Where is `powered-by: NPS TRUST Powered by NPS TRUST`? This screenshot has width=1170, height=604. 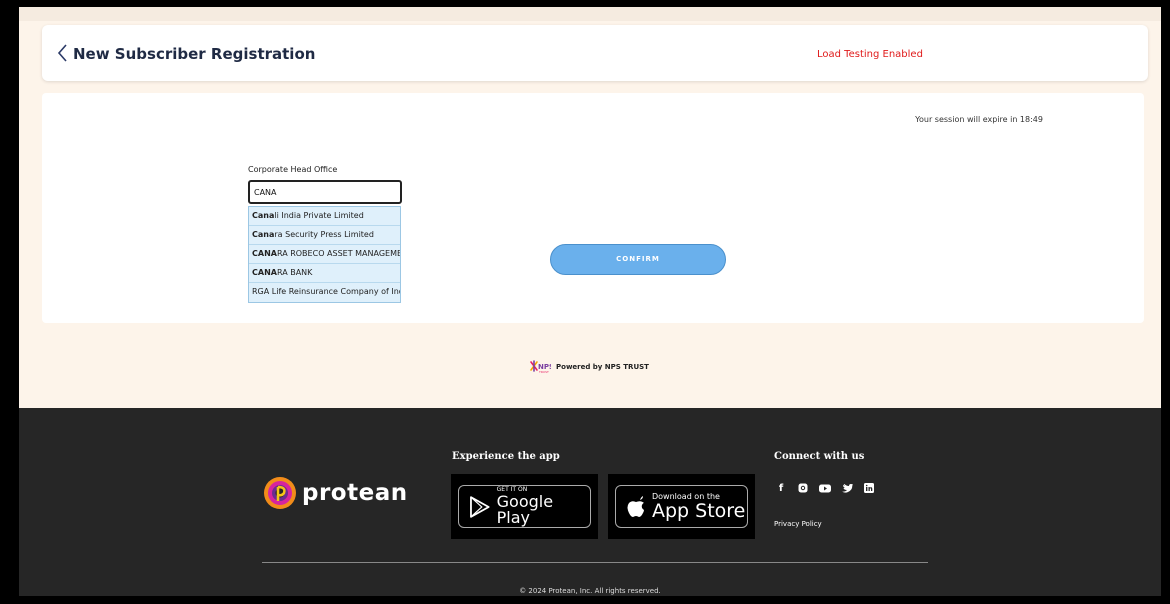
powered-by: NPS TRUST Powered by NPS TRUST is located at coordinates (589, 367).